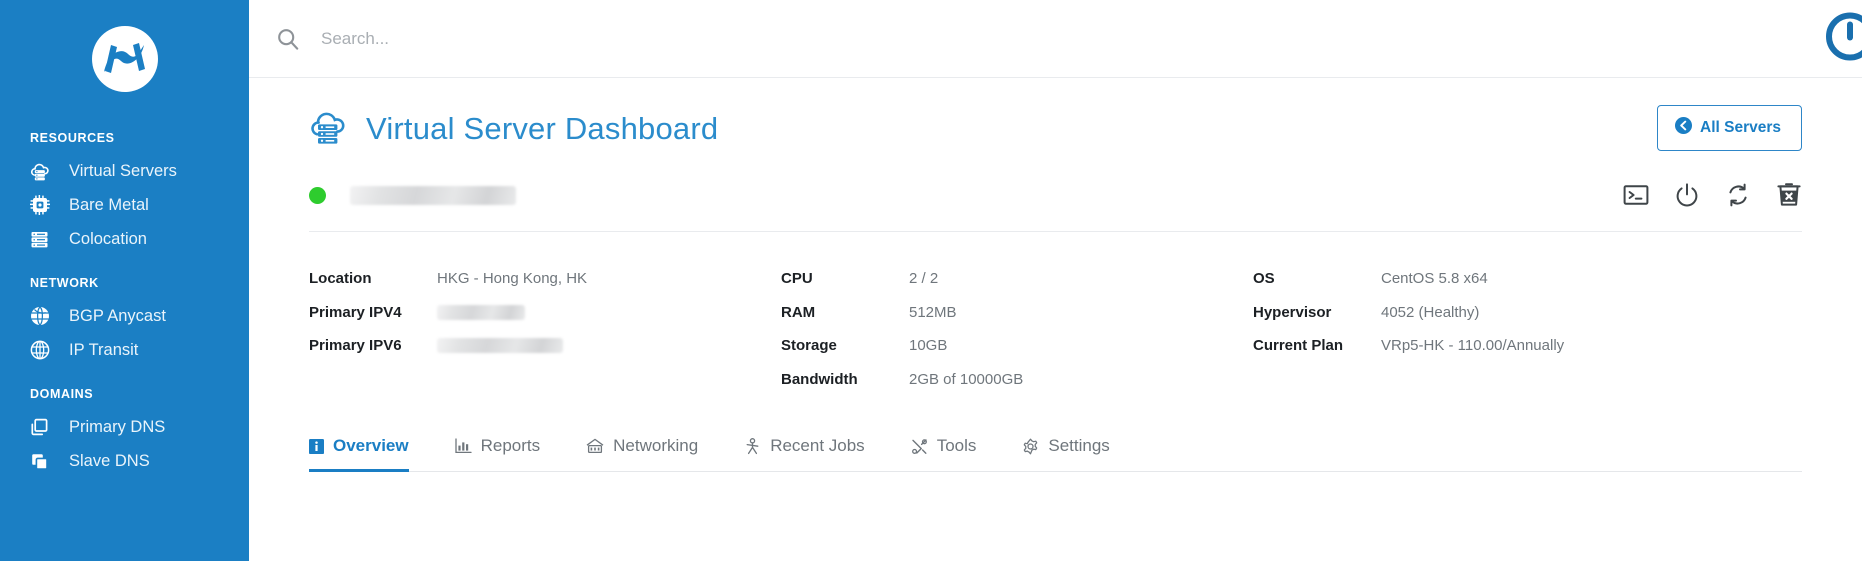 The height and width of the screenshot is (561, 1862). Describe the element at coordinates (43, 239) in the screenshot. I see `server-rack-icon` at that location.